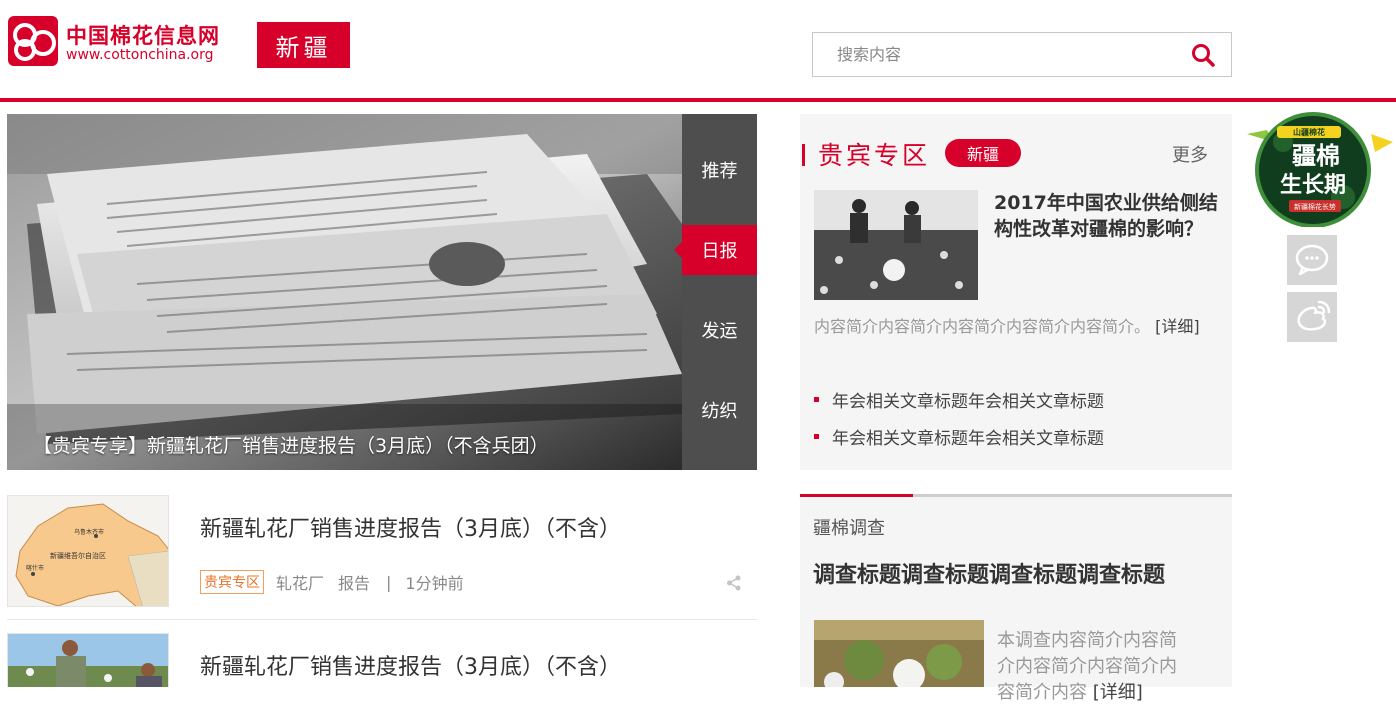  Describe the element at coordinates (719, 170) in the screenshot. I see `tab-recommend: 推荐` at that location.